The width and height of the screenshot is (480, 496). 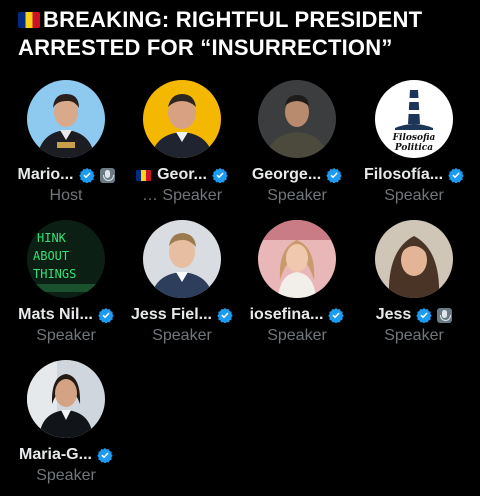 I want to click on speaker-card: Maria-G... Speaker, so click(x=66, y=423).